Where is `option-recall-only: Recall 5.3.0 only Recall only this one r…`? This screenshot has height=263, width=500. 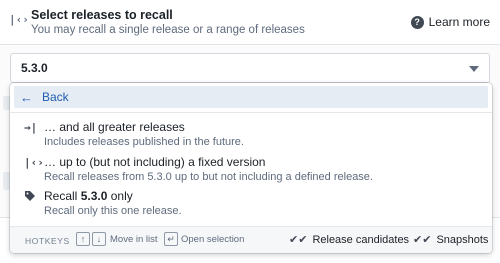 option-recall-only: Recall 5.3.0 only Recall only this one r… is located at coordinates (254, 205).